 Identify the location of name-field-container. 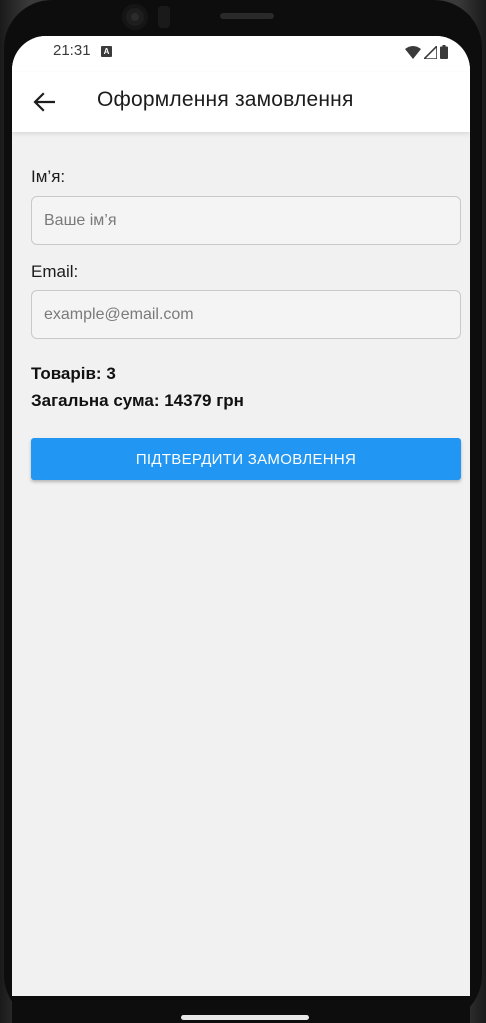
(246, 220).